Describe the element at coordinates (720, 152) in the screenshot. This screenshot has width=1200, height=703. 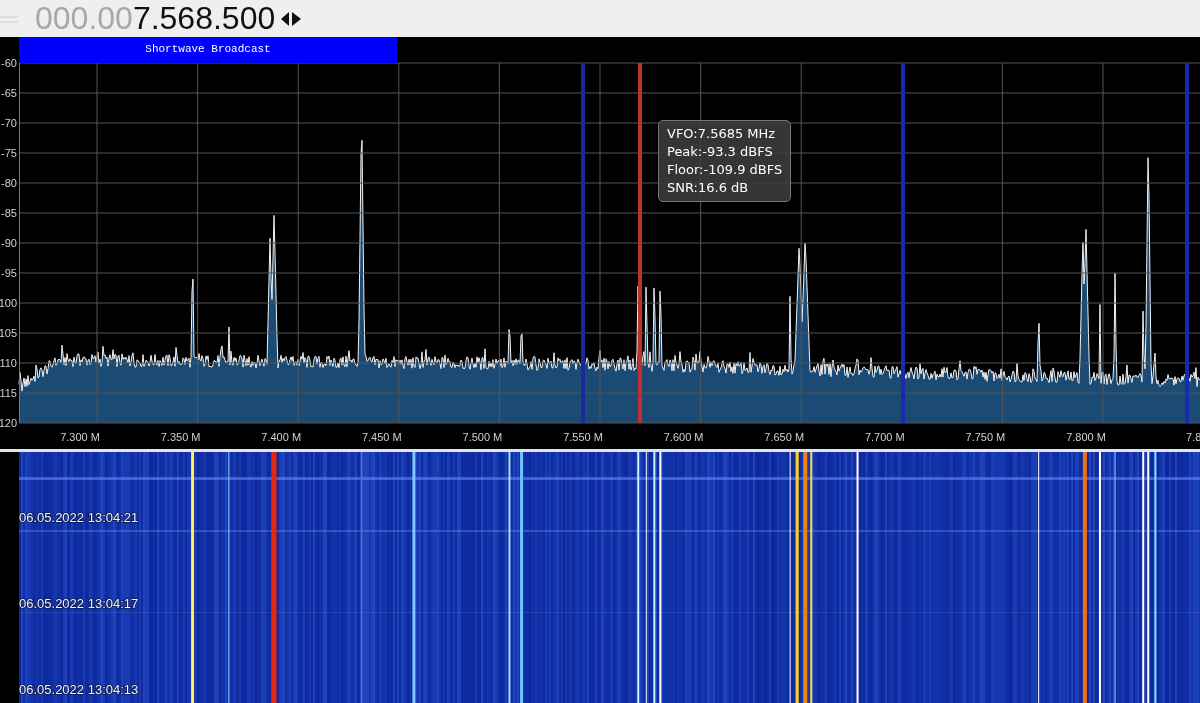
I see `tooltip-line: Peak:-93.3 dBFS` at that location.